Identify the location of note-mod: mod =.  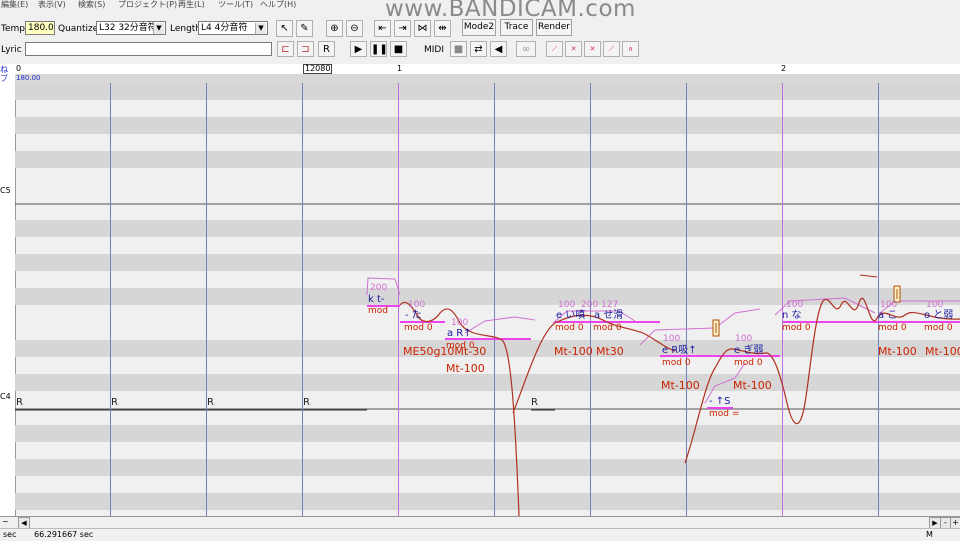
(724, 414).